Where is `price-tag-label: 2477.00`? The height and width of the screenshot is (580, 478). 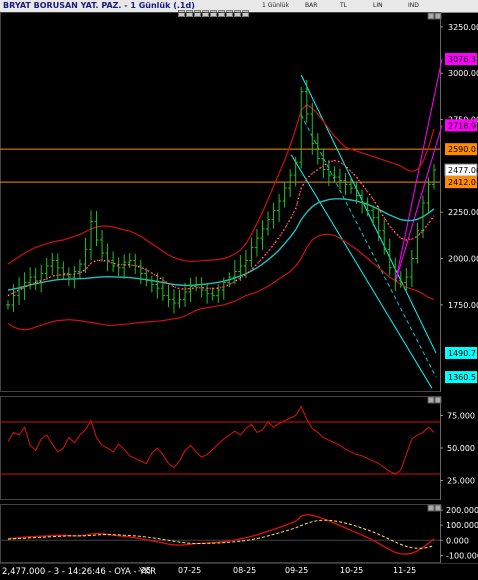 price-tag-label: 2477.00 is located at coordinates (463, 170).